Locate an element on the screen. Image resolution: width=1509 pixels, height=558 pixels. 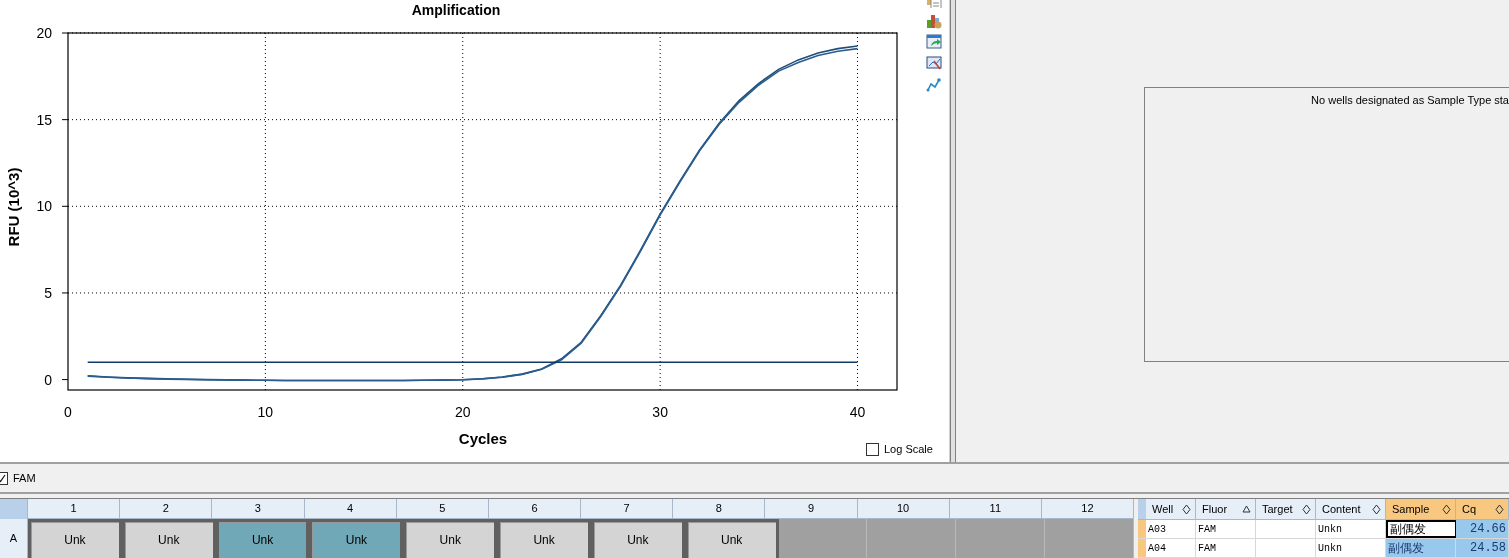
table-column-header: Content is located at coordinates (1351, 509).